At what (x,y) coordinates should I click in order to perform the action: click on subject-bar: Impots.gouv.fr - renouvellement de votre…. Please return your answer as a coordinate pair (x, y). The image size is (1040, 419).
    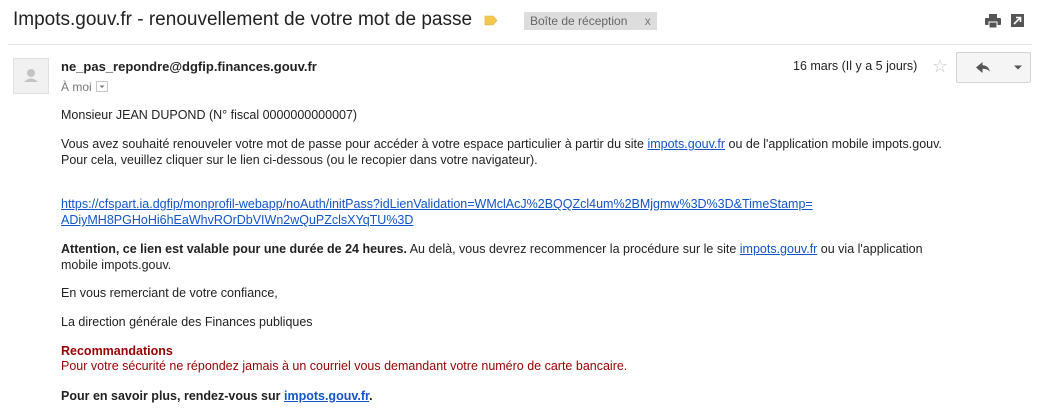
    Looking at the image, I should click on (520, 22).